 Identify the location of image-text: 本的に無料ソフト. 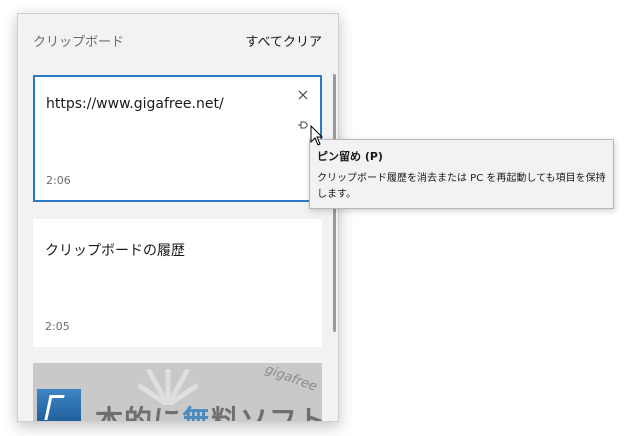
(208, 413).